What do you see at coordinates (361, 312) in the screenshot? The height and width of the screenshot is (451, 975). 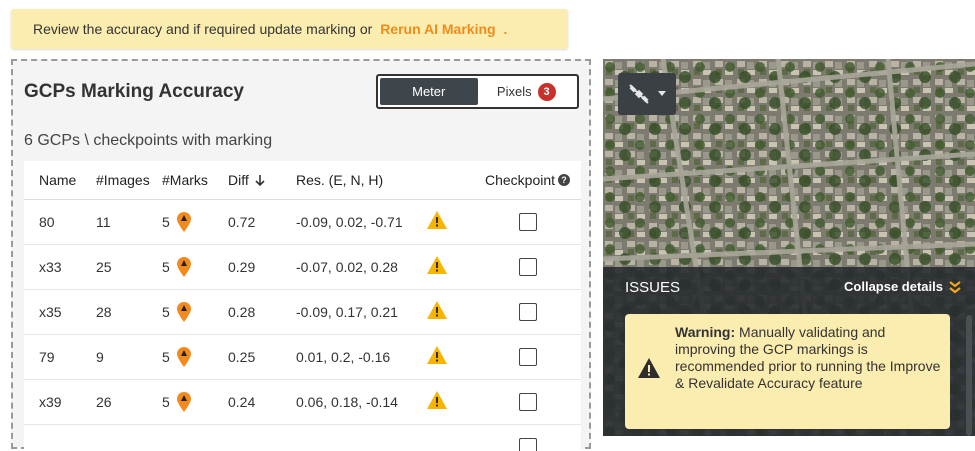 I see `residual-cell: -0.09, 0.17, 0.21` at bounding box center [361, 312].